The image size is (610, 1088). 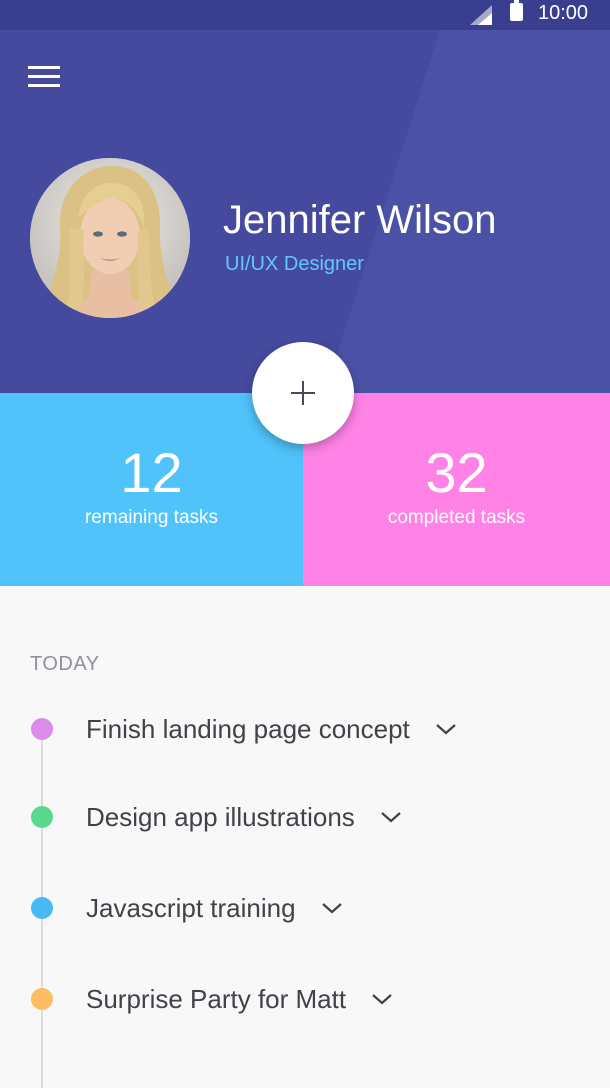 I want to click on task-title: Design app illustrations, so click(x=220, y=817).